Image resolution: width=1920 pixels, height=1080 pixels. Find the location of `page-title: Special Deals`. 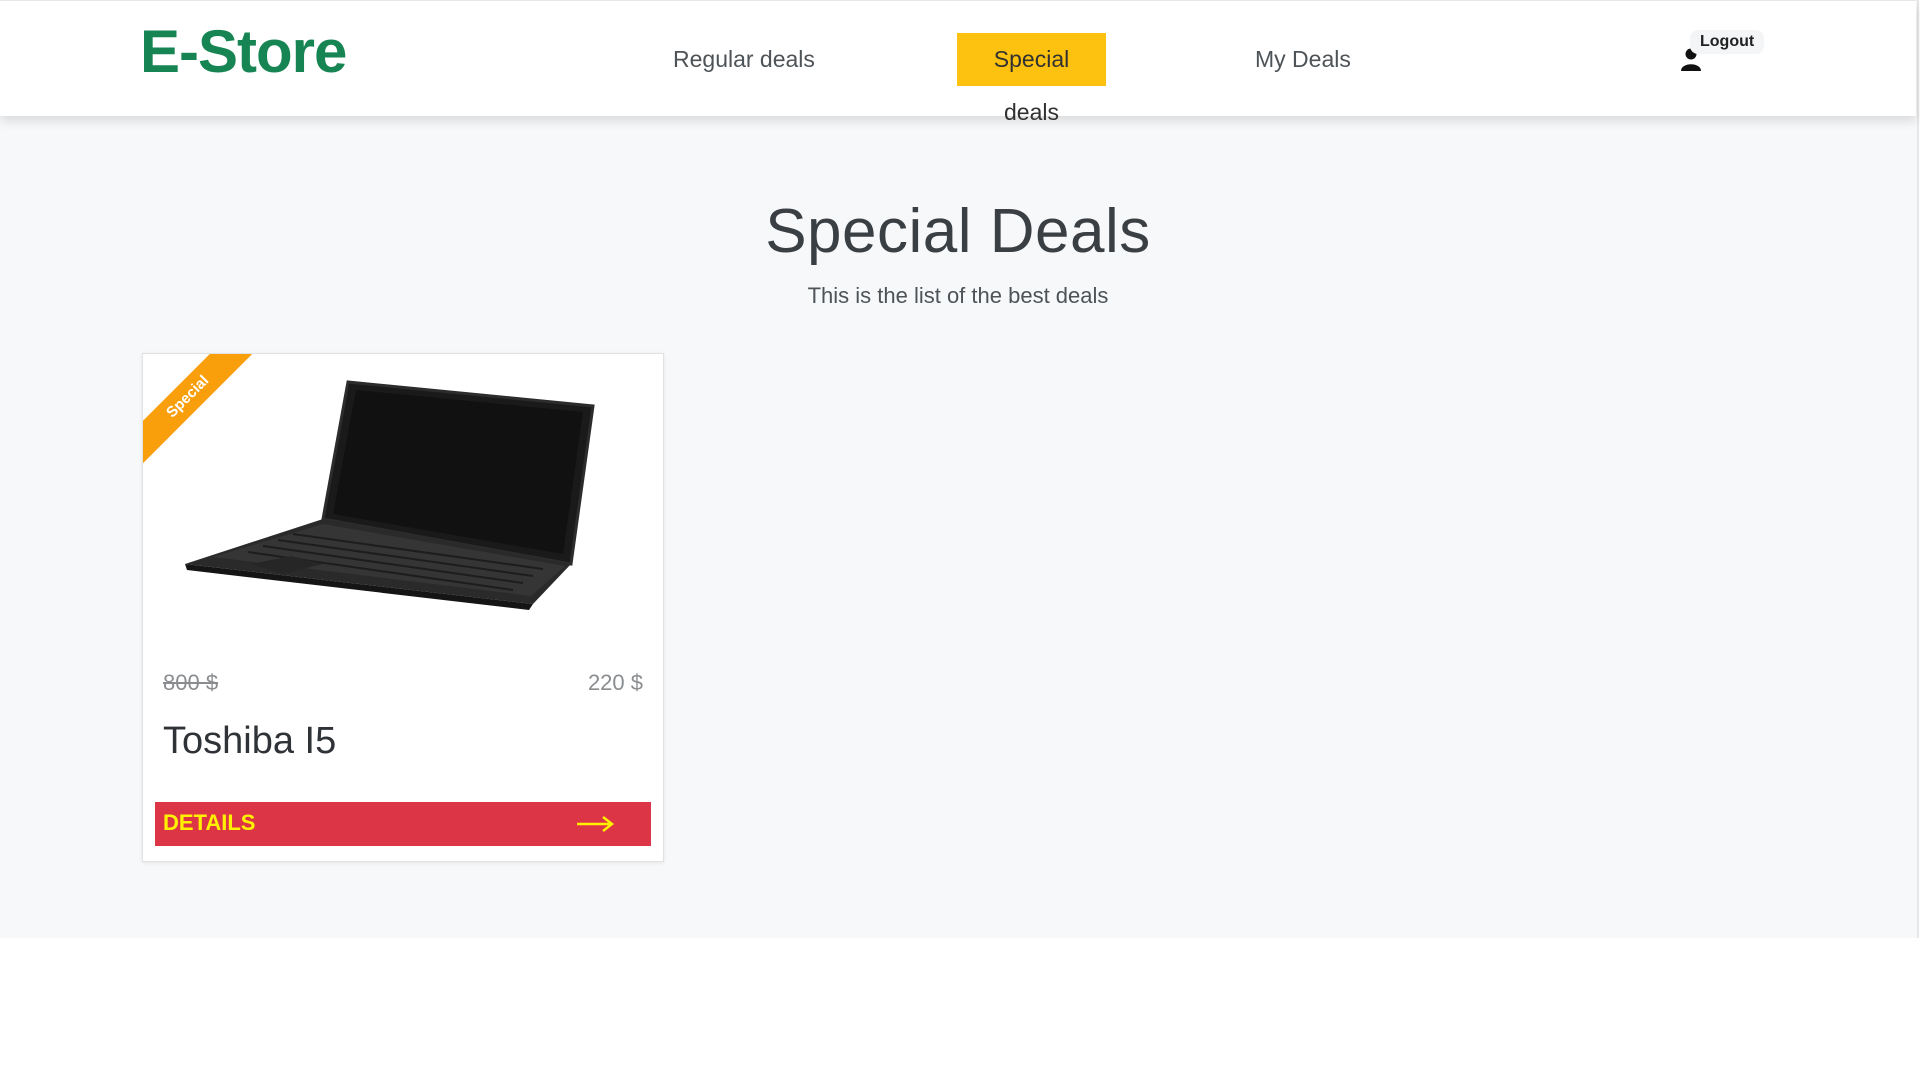

page-title: Special Deals is located at coordinates (958, 231).